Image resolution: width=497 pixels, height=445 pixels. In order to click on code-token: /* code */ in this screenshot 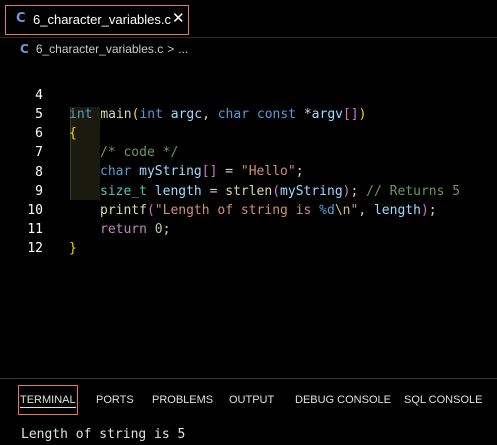, I will do `click(139, 152)`.